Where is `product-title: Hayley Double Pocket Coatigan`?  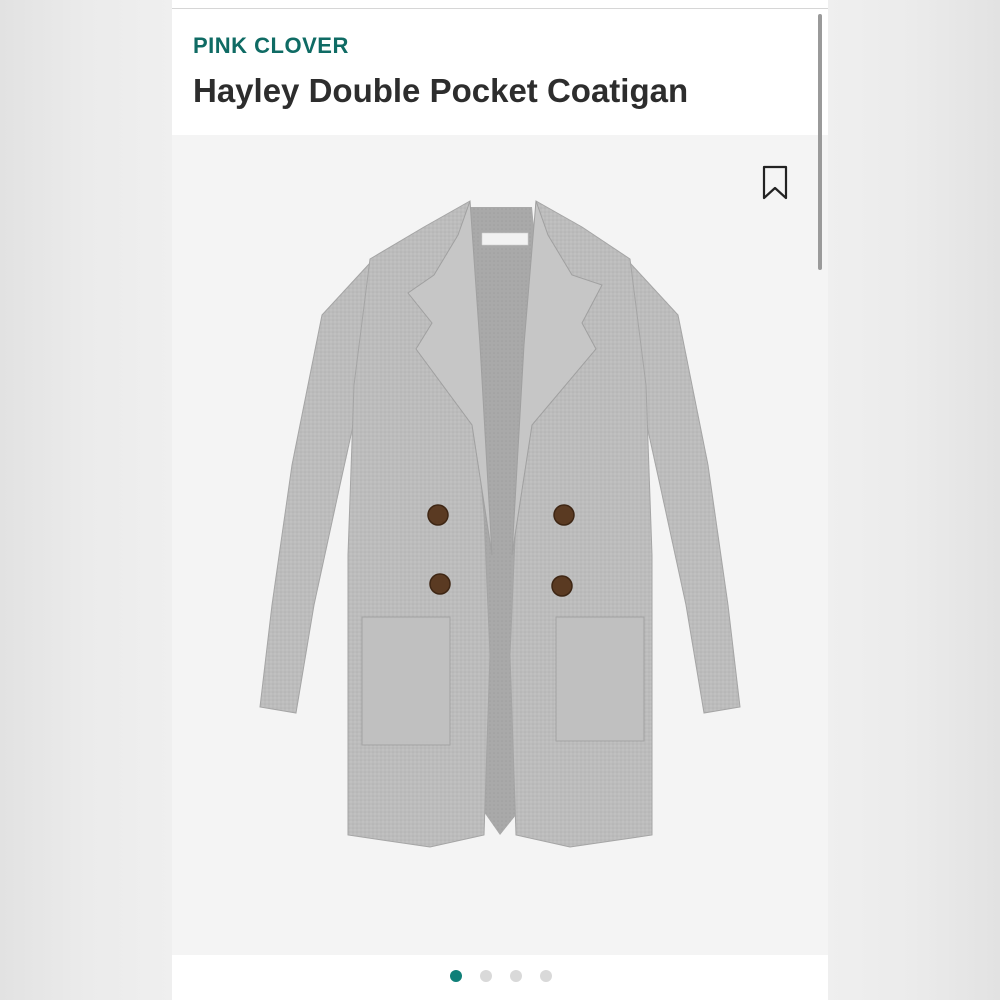
product-title: Hayley Double Pocket Coatigan is located at coordinates (441, 90).